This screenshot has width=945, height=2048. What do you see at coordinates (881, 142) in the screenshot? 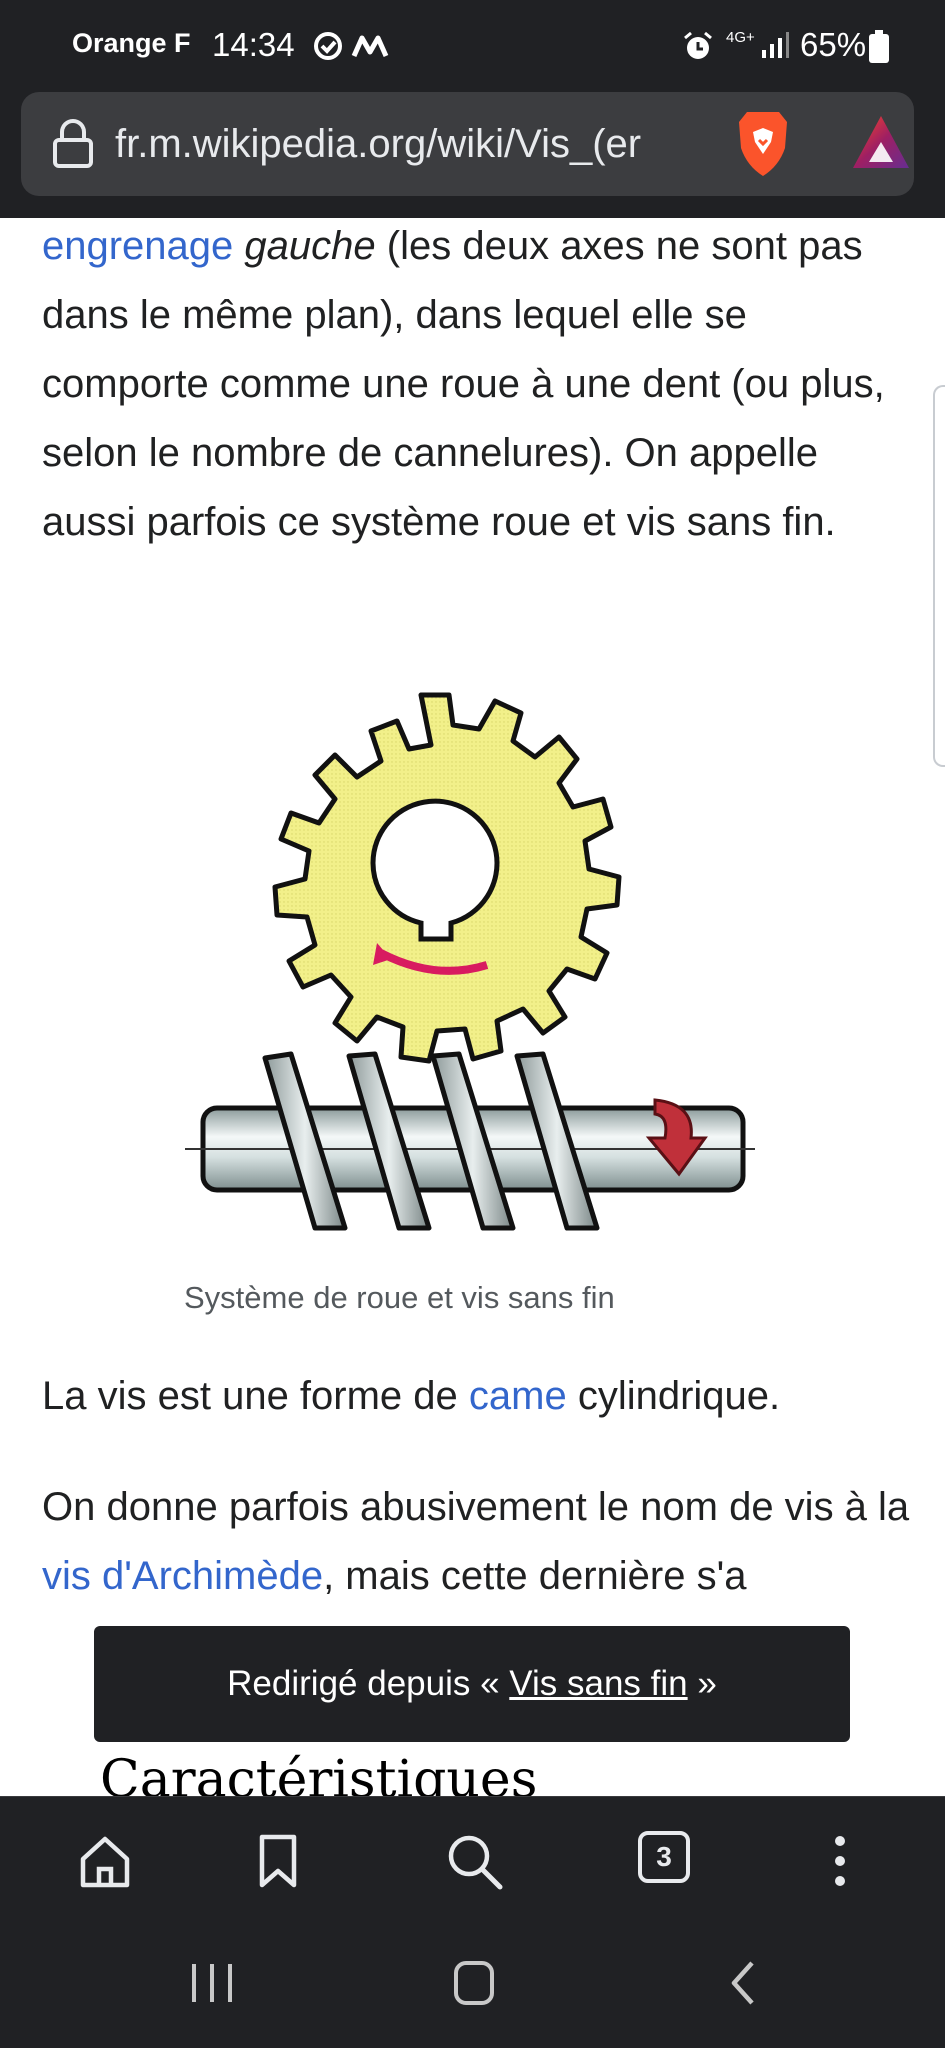
I see `brave-rewards-icon` at bounding box center [881, 142].